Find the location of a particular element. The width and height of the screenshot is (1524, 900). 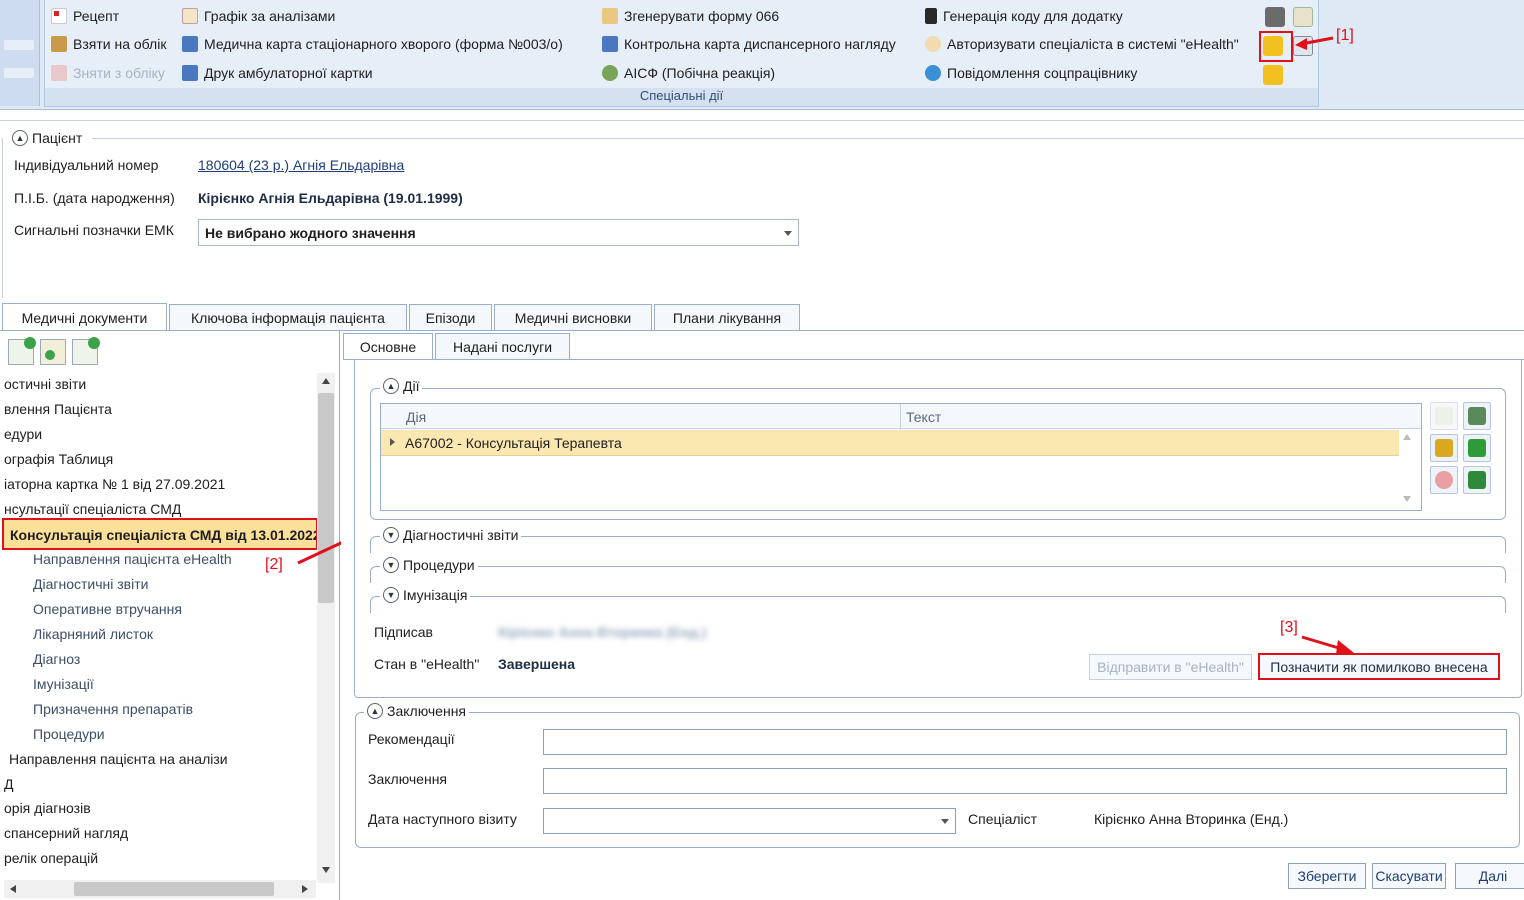

tree-item: едури is located at coordinates (23, 434).